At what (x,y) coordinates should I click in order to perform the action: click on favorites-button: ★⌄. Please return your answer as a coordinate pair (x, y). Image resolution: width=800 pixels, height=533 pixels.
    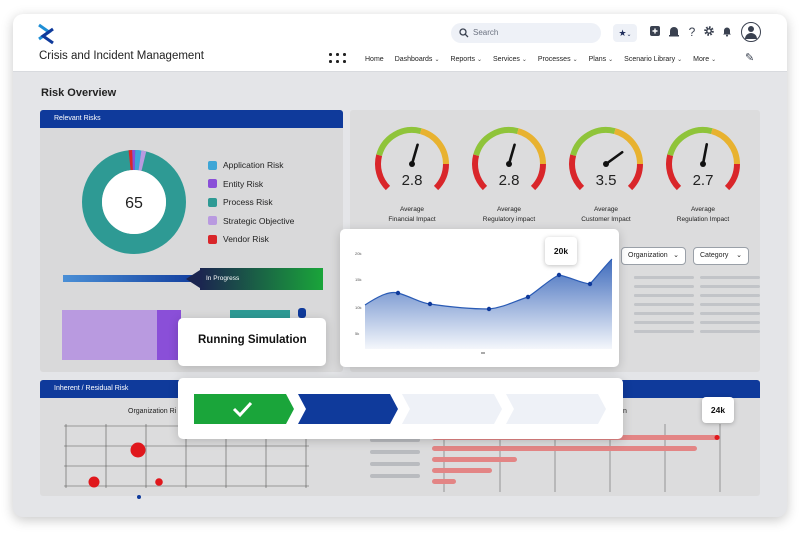
    Looking at the image, I should click on (625, 33).